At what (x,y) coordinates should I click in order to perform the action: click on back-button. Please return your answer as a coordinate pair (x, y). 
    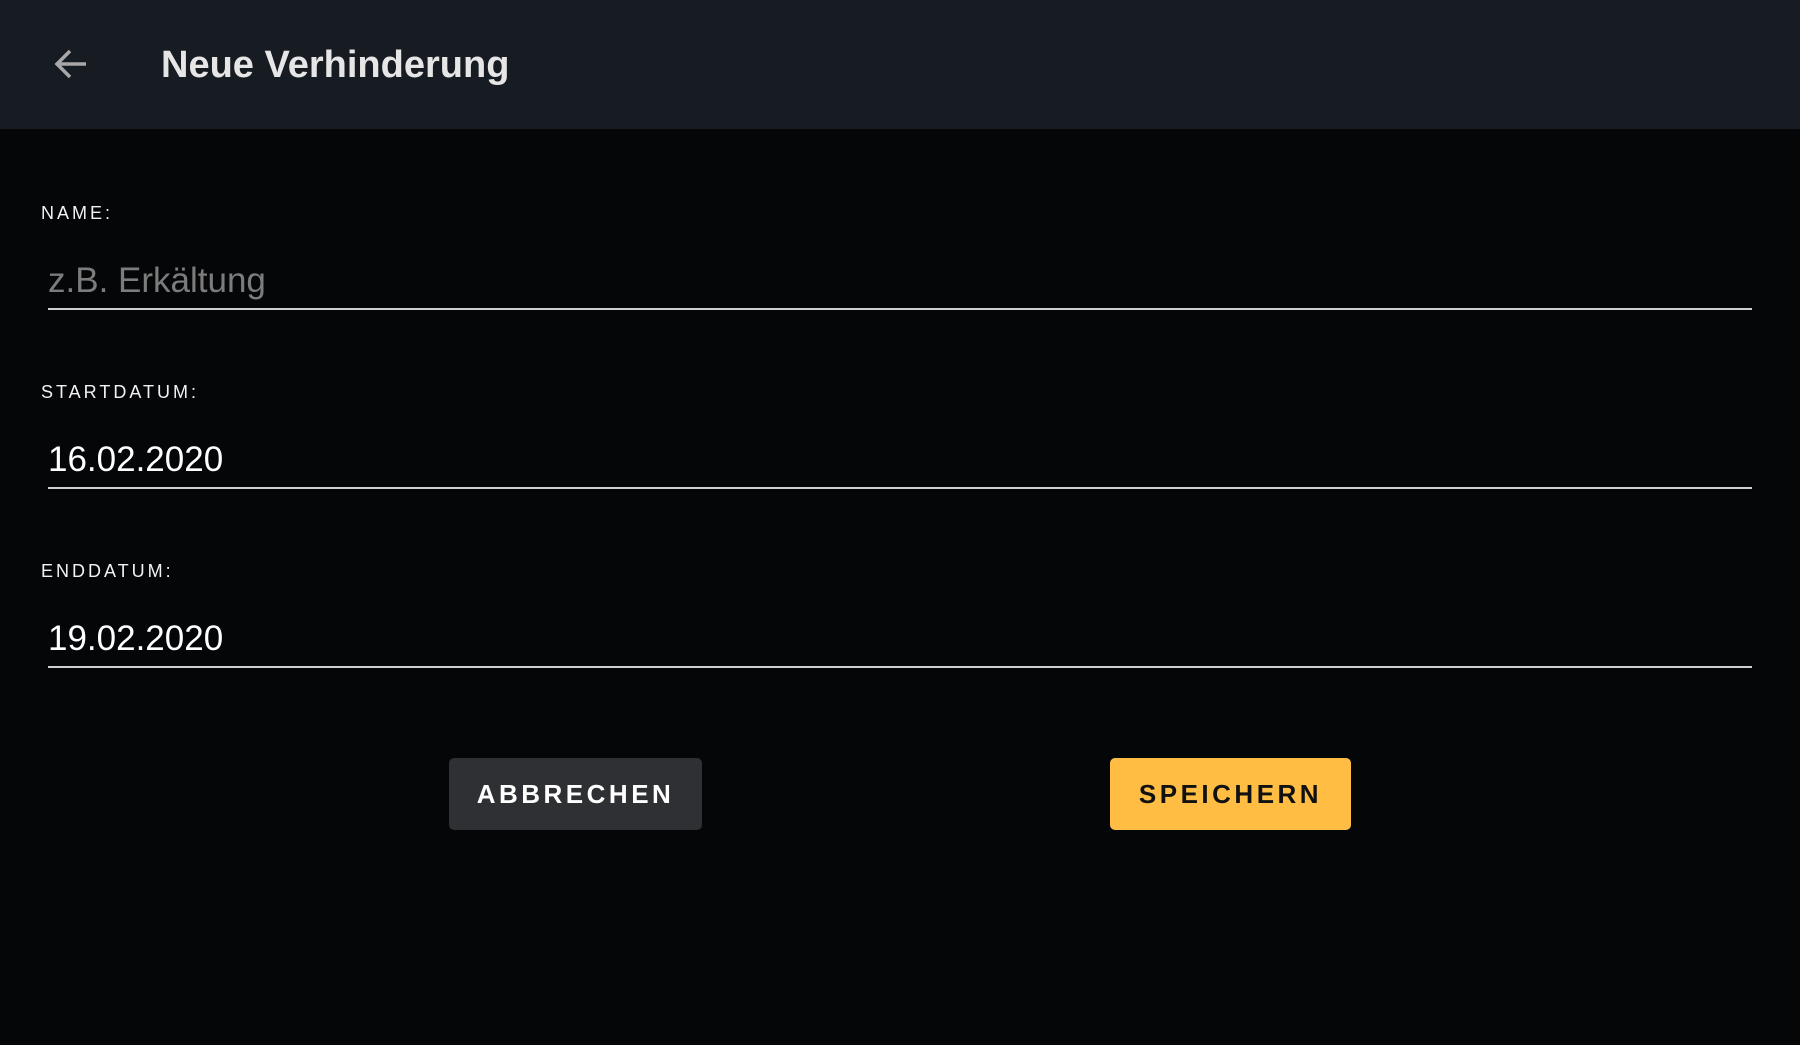
    Looking at the image, I should click on (72, 64).